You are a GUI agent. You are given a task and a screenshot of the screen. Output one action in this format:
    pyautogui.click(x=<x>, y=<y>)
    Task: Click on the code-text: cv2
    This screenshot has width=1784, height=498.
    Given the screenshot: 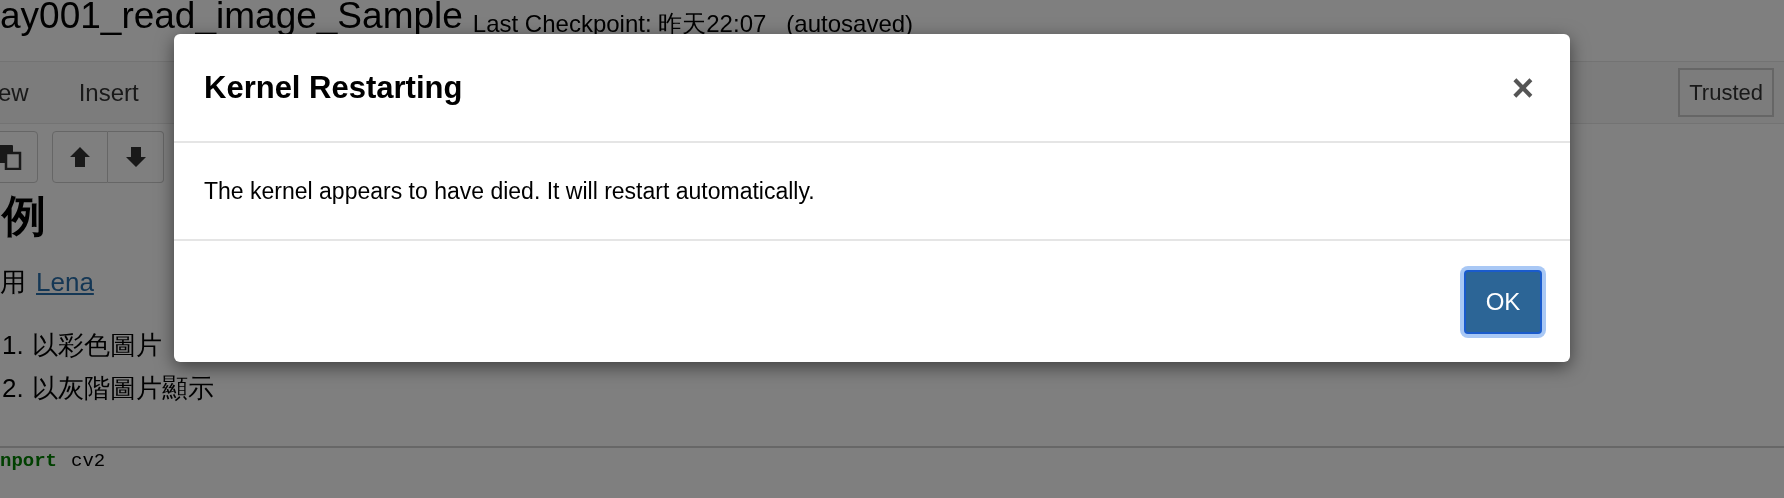 What is the action you would take?
    pyautogui.click(x=88, y=460)
    